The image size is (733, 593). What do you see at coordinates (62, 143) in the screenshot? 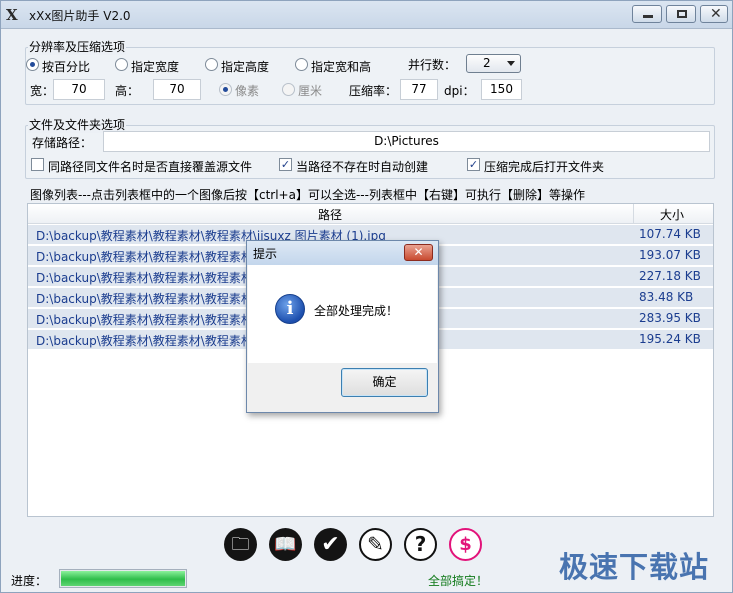
I see `path-label: 存储路径：` at bounding box center [62, 143].